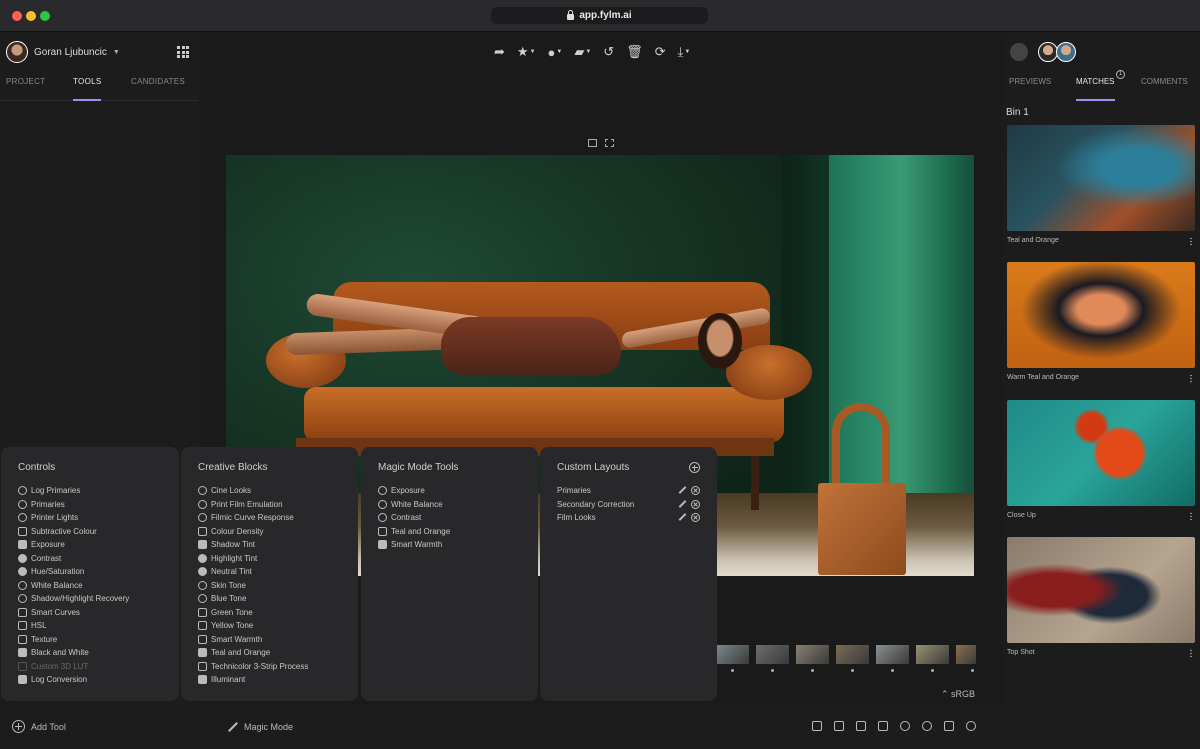 This screenshot has height=749, width=1200. What do you see at coordinates (839, 726) in the screenshot?
I see `split-view-icon` at bounding box center [839, 726].